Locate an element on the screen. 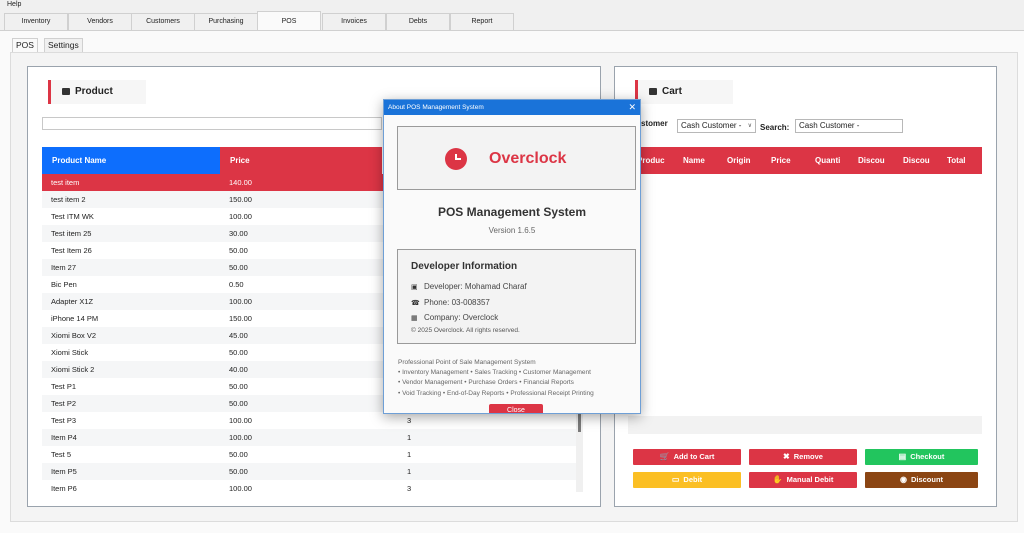  table-row: Test 5 50.00 1 is located at coordinates (312, 454).